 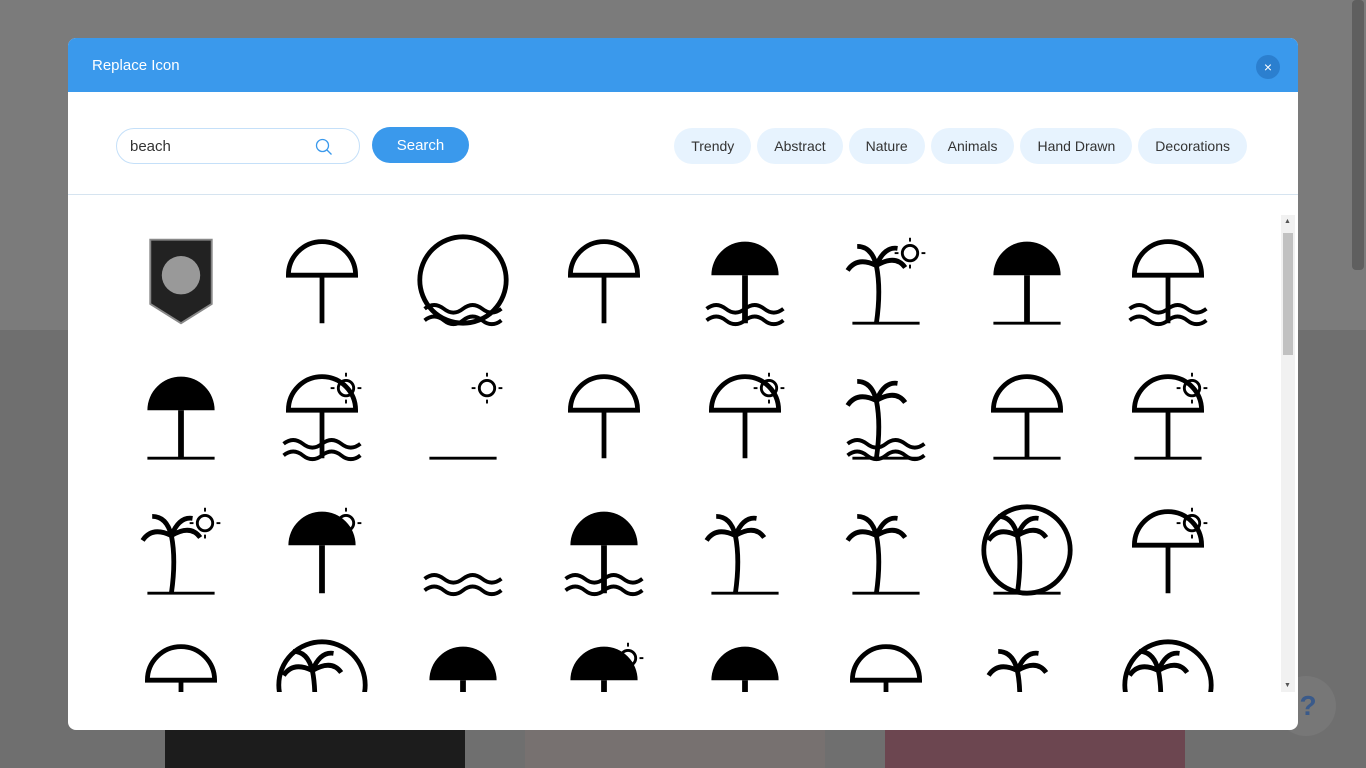 I want to click on umbrella-hearts-icon, so click(x=1027, y=283).